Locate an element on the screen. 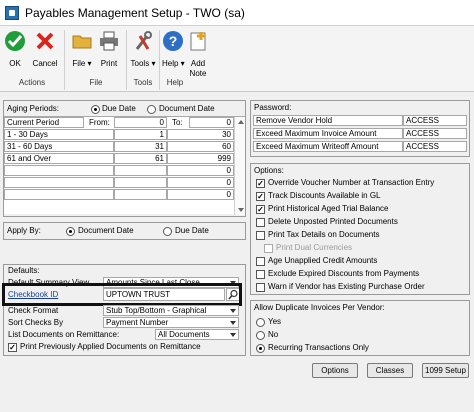 The image size is (474, 412). option-label: Exclude Expired Discounts from Payments is located at coordinates (344, 273).